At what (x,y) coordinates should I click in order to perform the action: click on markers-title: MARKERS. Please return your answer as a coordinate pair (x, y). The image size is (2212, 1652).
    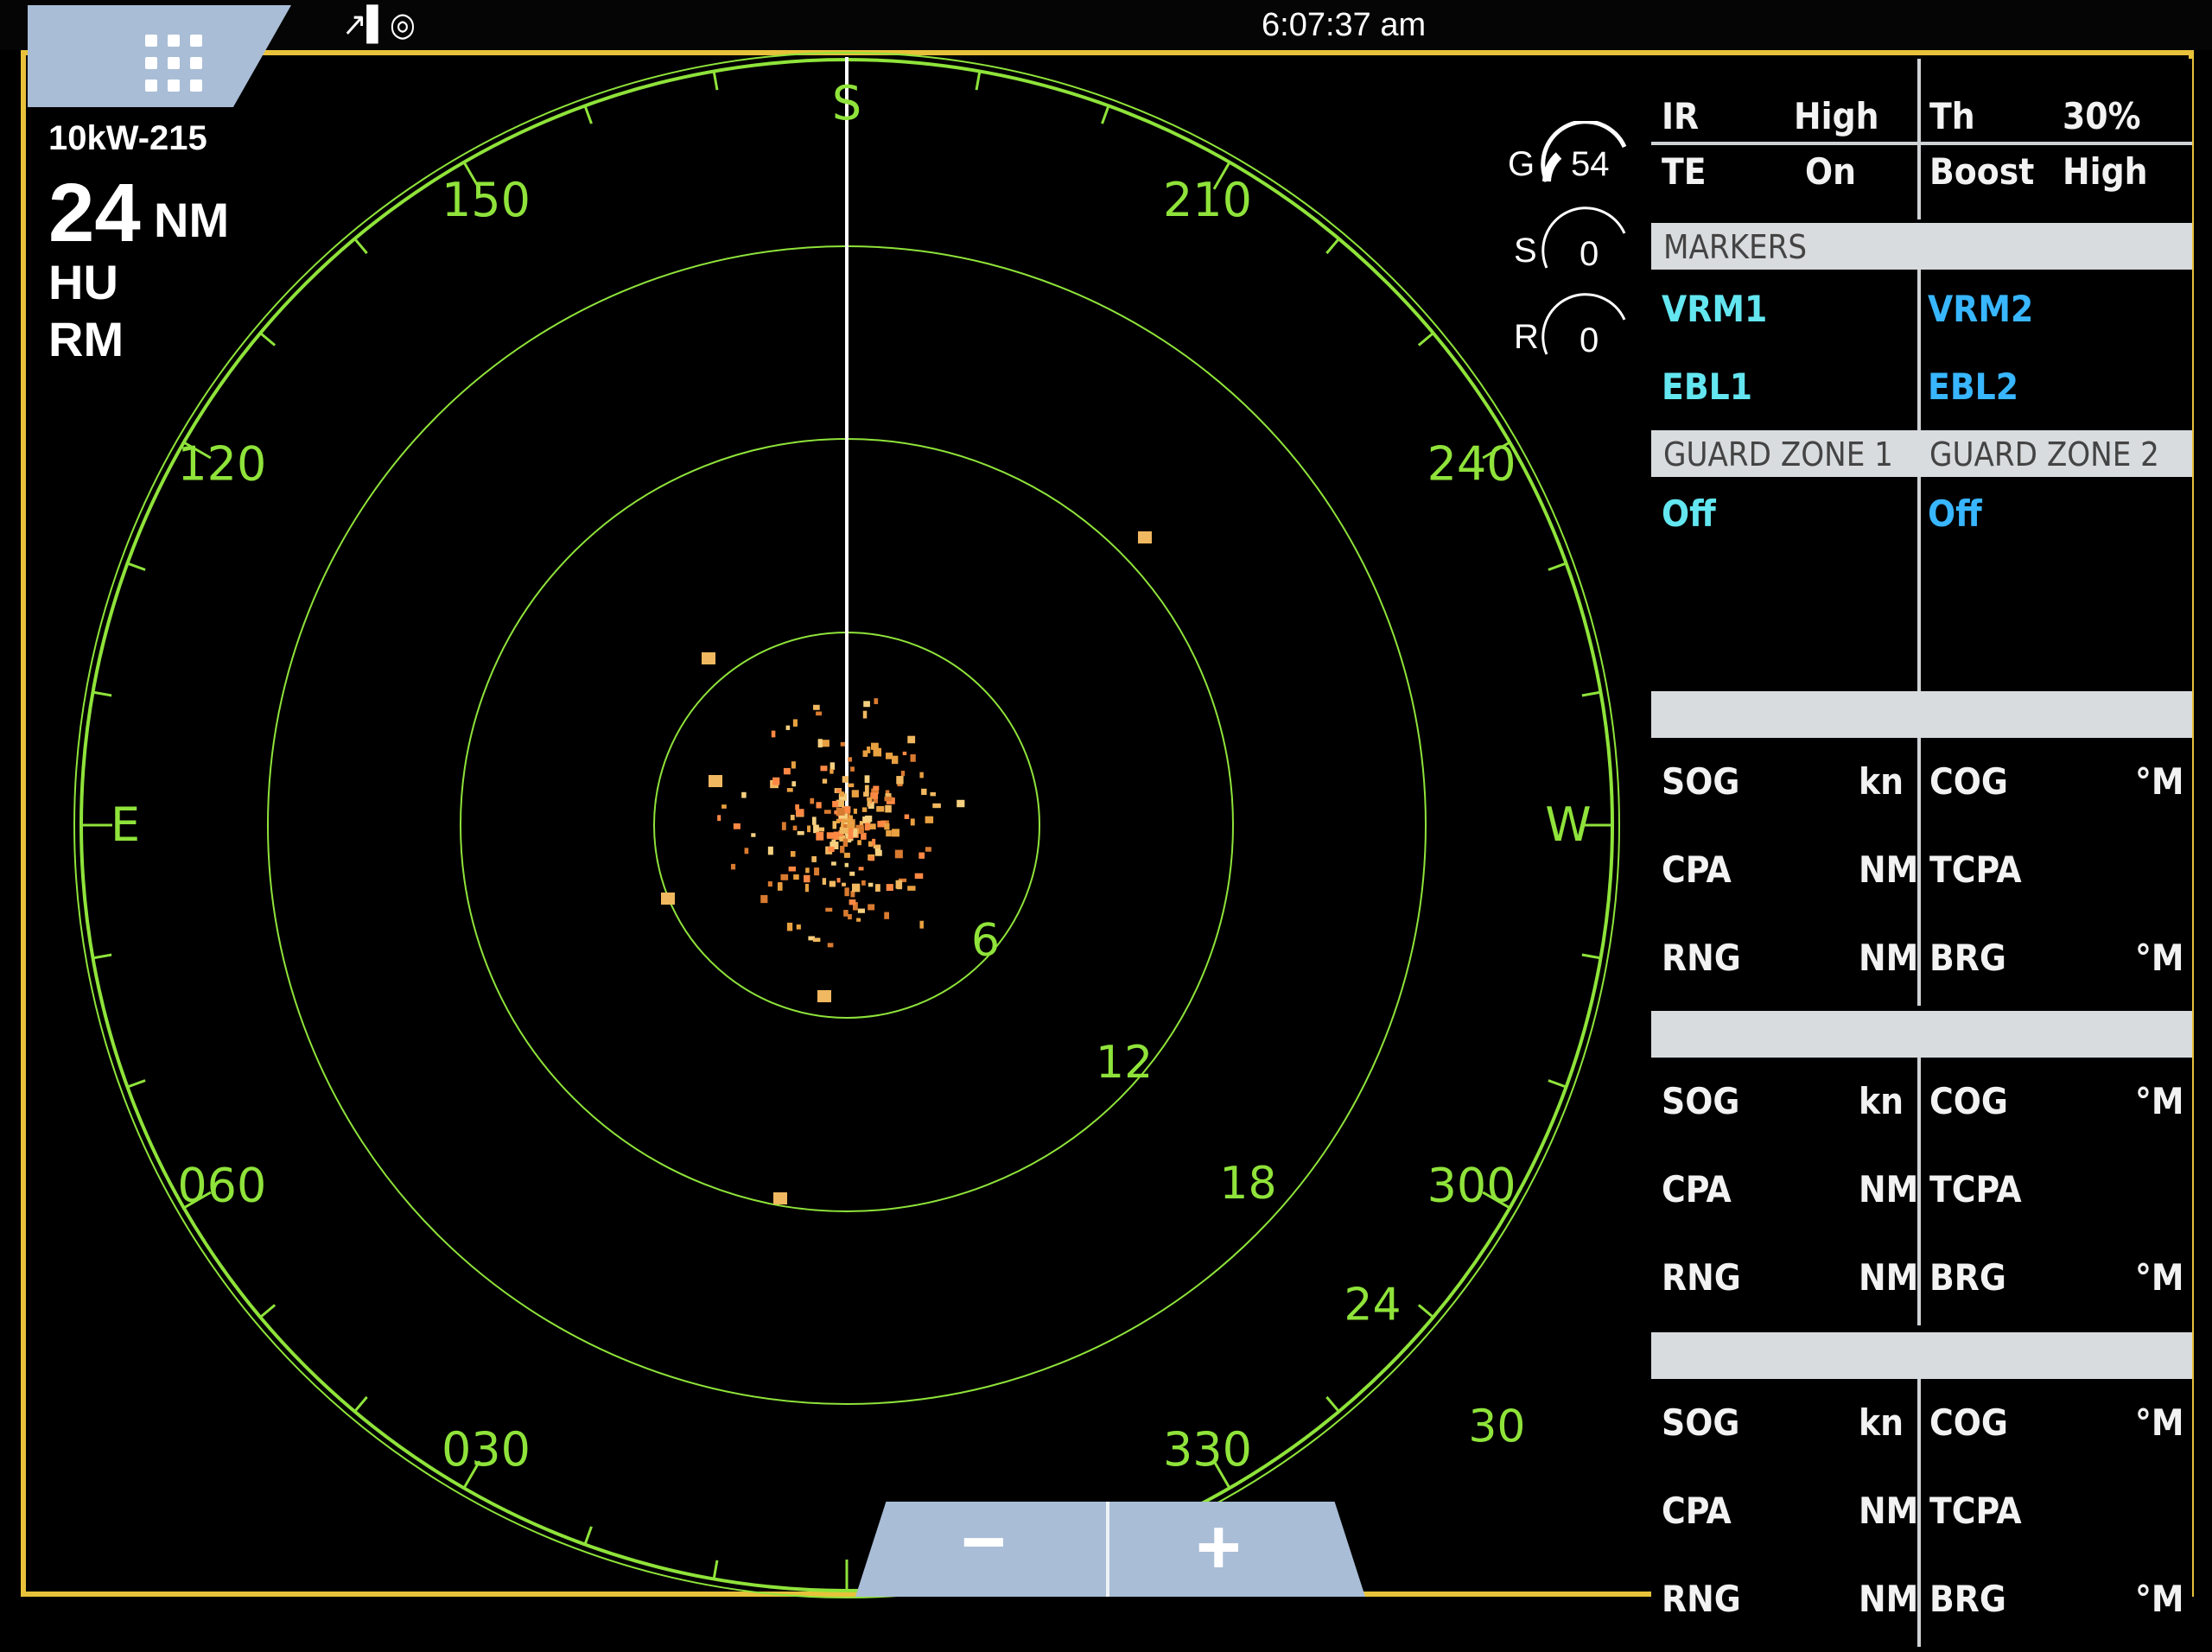
    Looking at the image, I should click on (1735, 247).